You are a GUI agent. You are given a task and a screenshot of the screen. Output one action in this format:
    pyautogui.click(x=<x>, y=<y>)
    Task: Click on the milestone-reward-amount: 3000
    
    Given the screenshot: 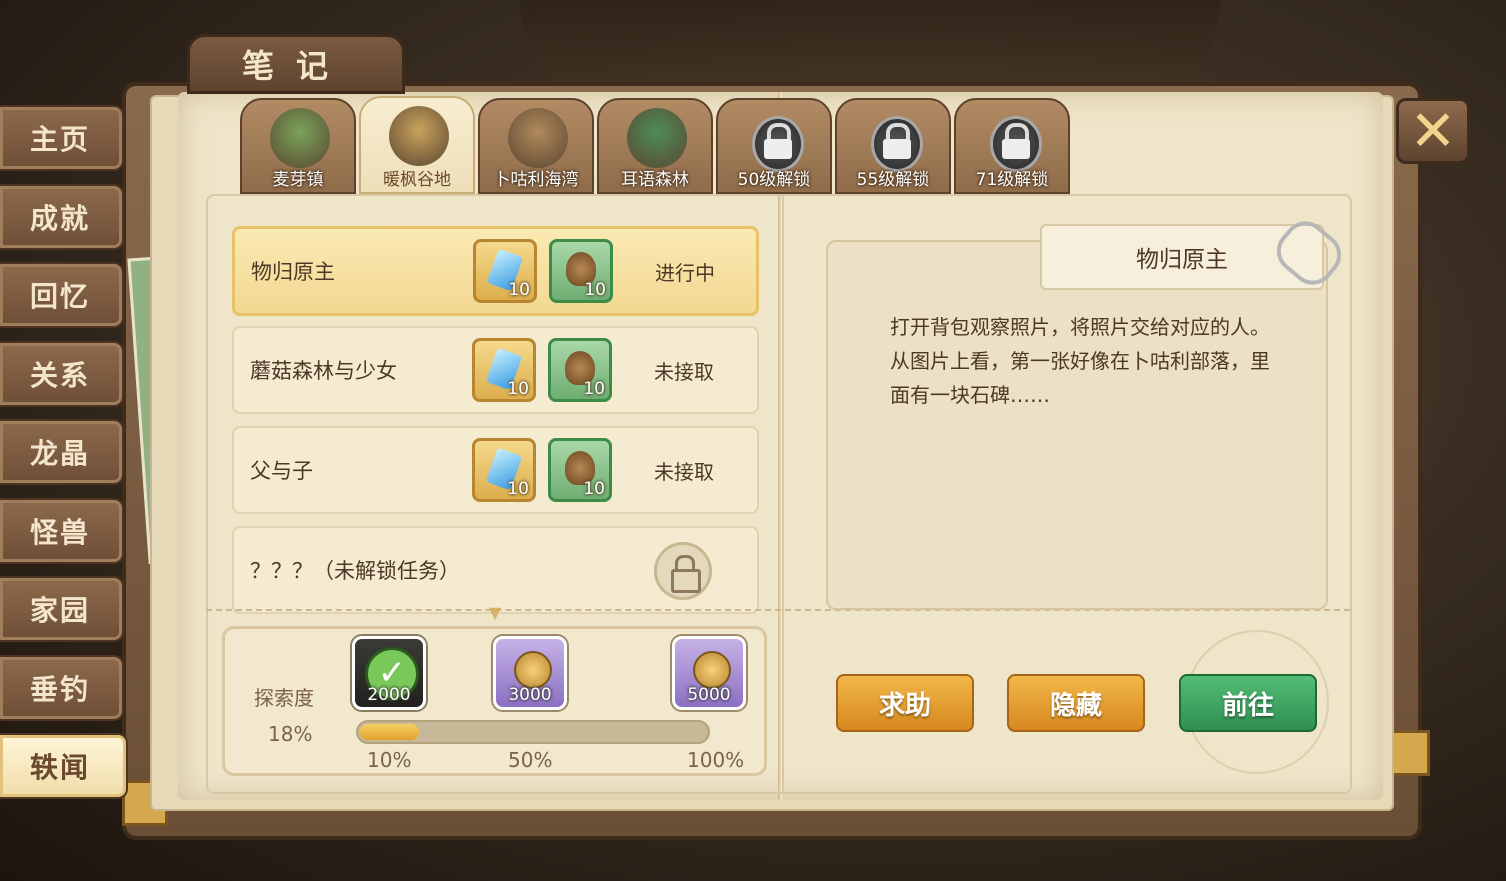 What is the action you would take?
    pyautogui.click(x=530, y=695)
    